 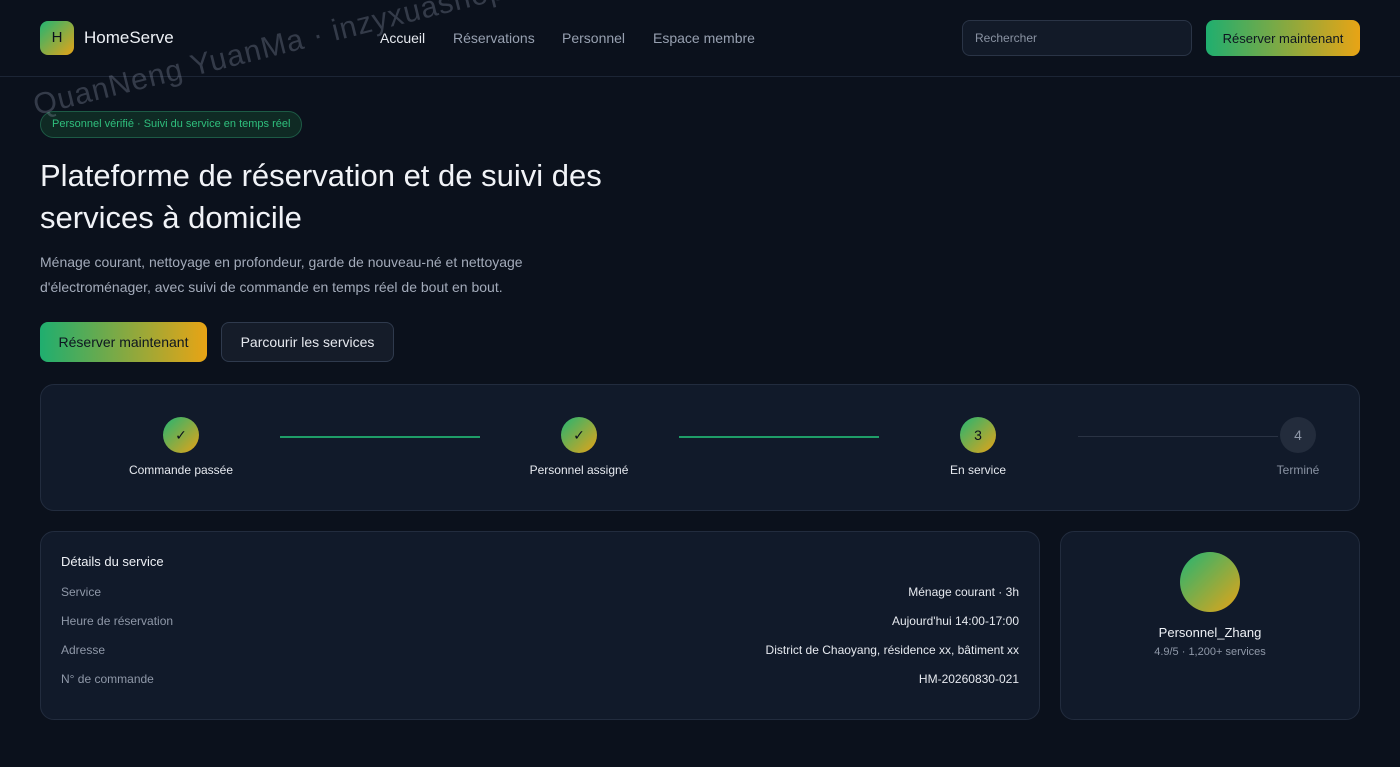 What do you see at coordinates (1210, 632) in the screenshot?
I see `staff-name: Personnel_Zhang` at bounding box center [1210, 632].